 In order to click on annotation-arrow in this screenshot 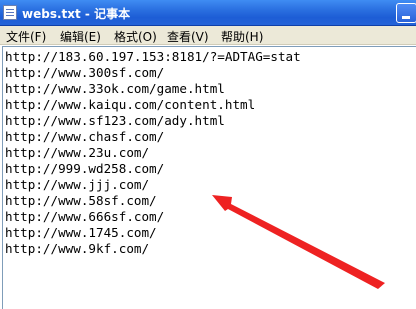, I will do `click(298, 242)`.